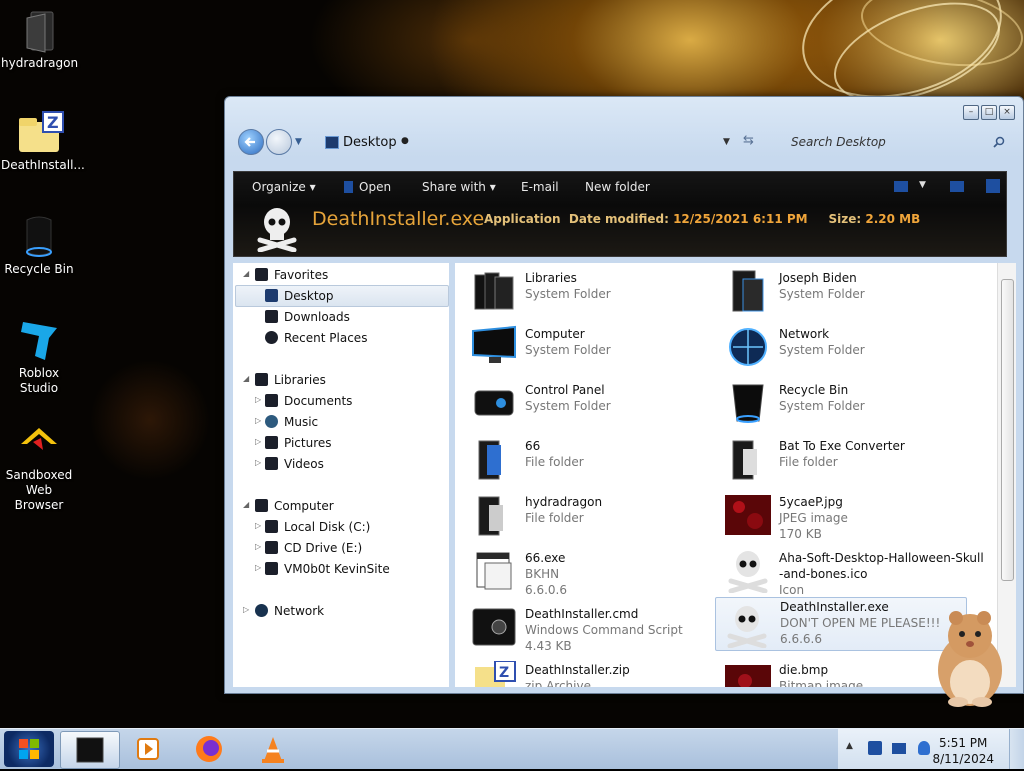 The height and width of the screenshot is (771, 1024). What do you see at coordinates (29, 749) in the screenshot?
I see `start-button` at bounding box center [29, 749].